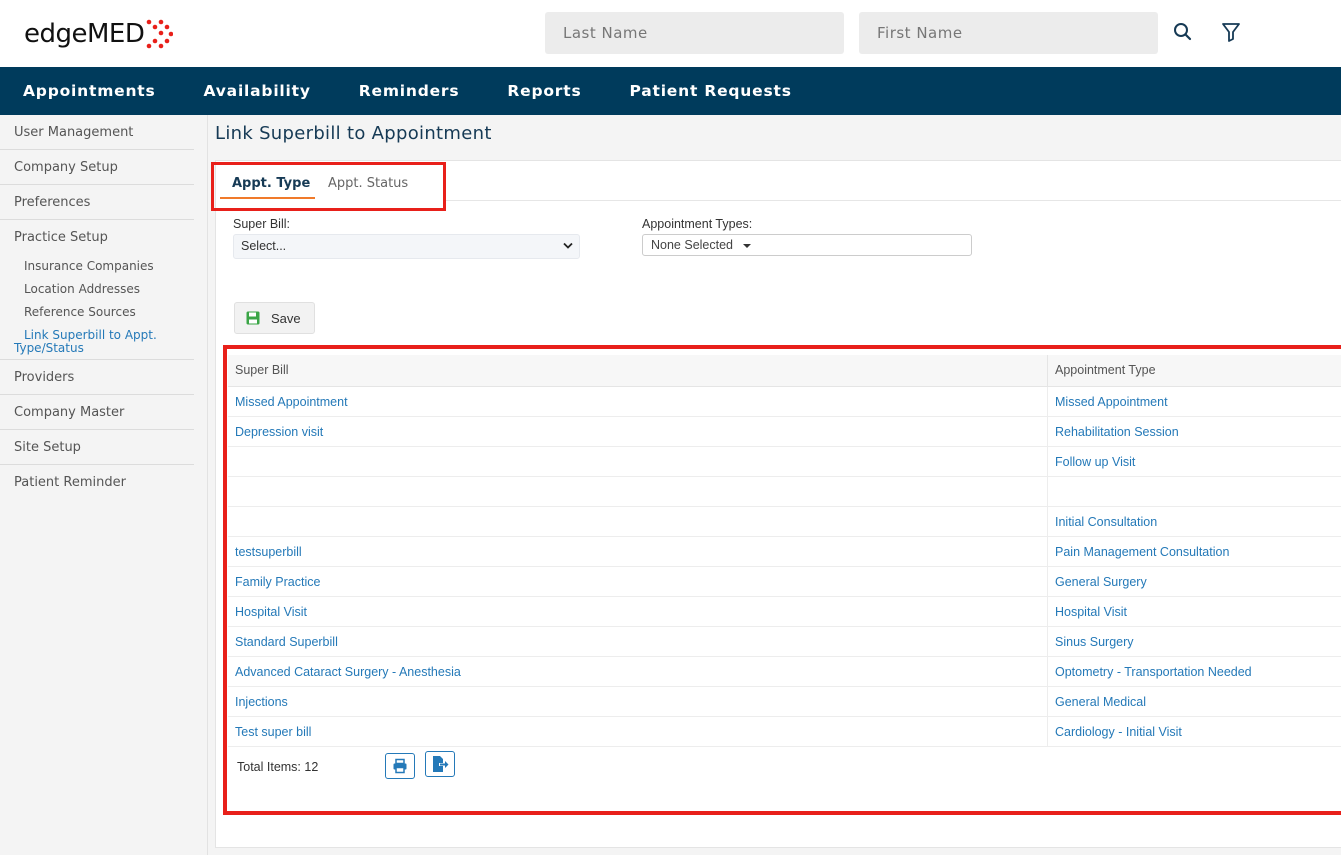  I want to click on printer-icon, so click(400, 766).